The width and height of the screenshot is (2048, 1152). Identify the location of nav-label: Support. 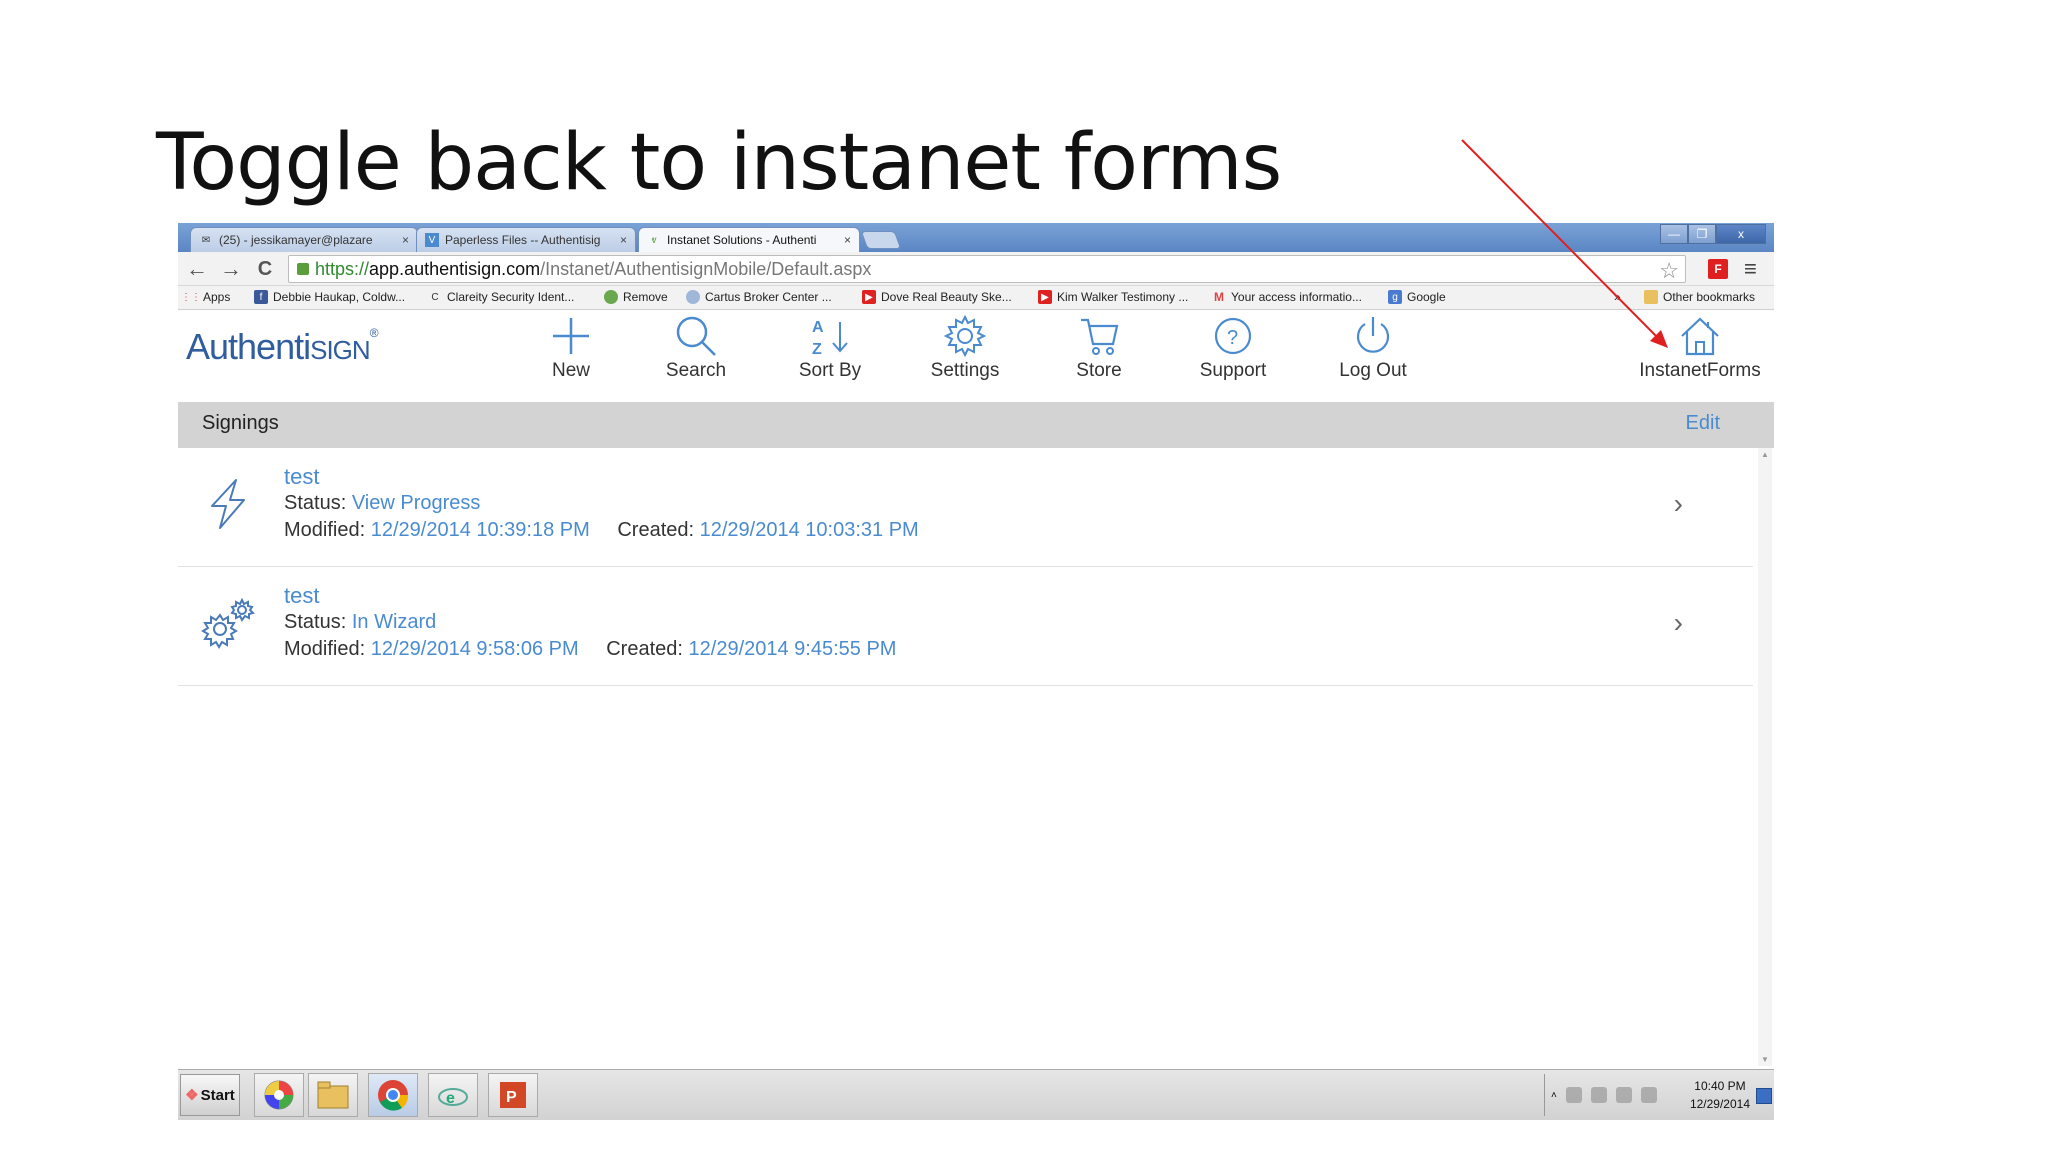
(1233, 370).